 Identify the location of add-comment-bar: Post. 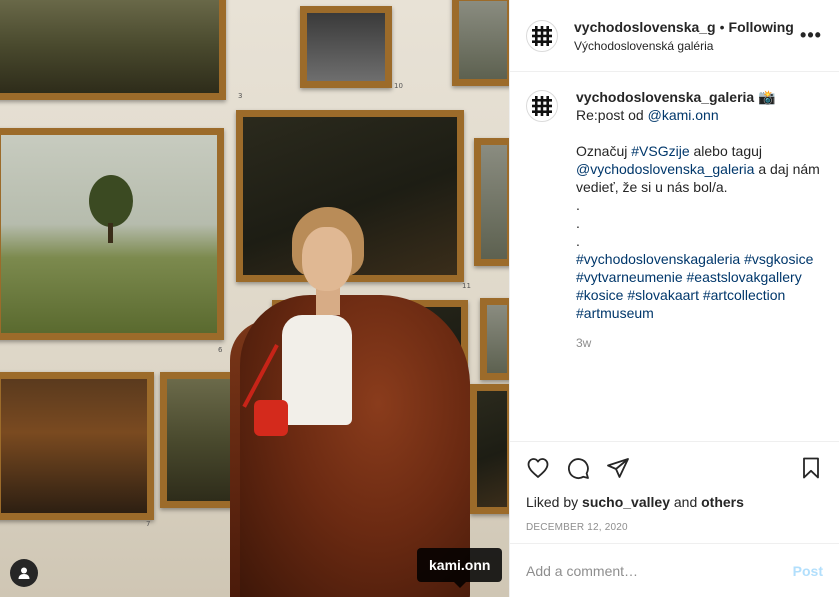
(674, 570).